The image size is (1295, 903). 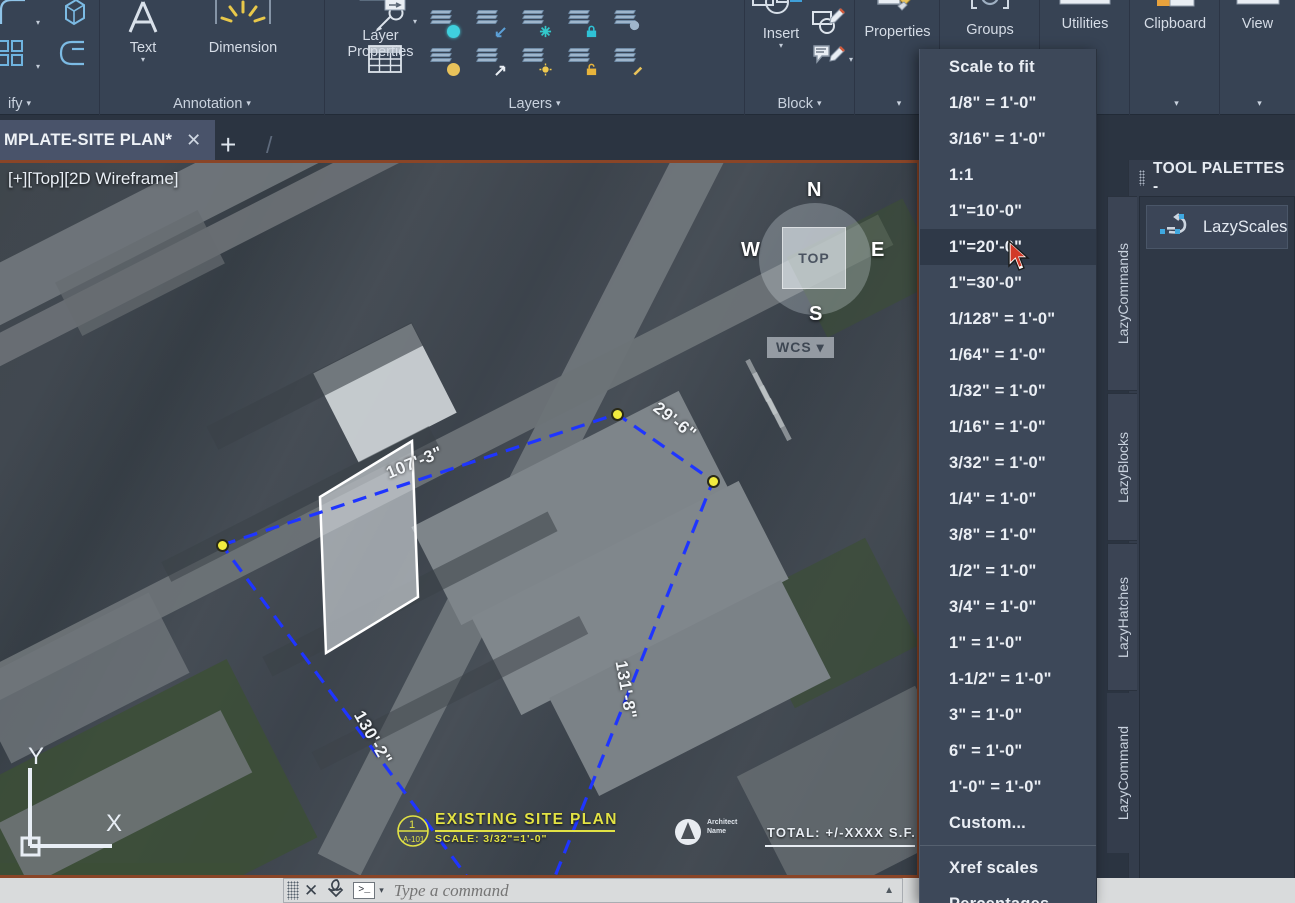 I want to click on menu-item-scale: 1:1, so click(x=1008, y=175).